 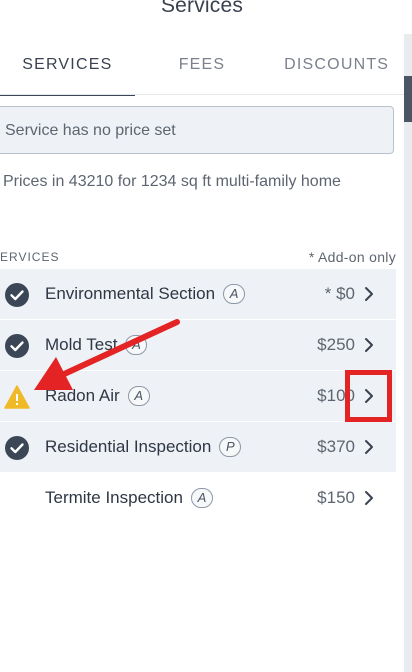 What do you see at coordinates (408, 99) in the screenshot?
I see `scrollbar-thumb` at bounding box center [408, 99].